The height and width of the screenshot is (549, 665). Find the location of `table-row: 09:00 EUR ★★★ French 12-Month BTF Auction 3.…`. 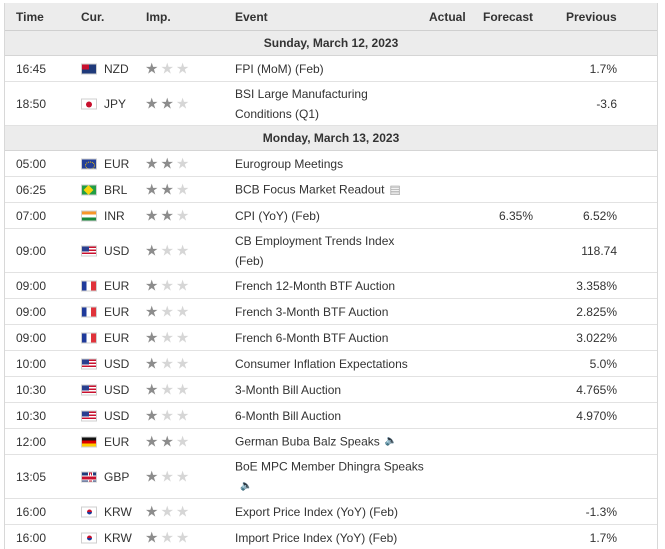

table-row: 09:00 EUR ★★★ French 12-Month BTF Auction 3.… is located at coordinates (331, 286).